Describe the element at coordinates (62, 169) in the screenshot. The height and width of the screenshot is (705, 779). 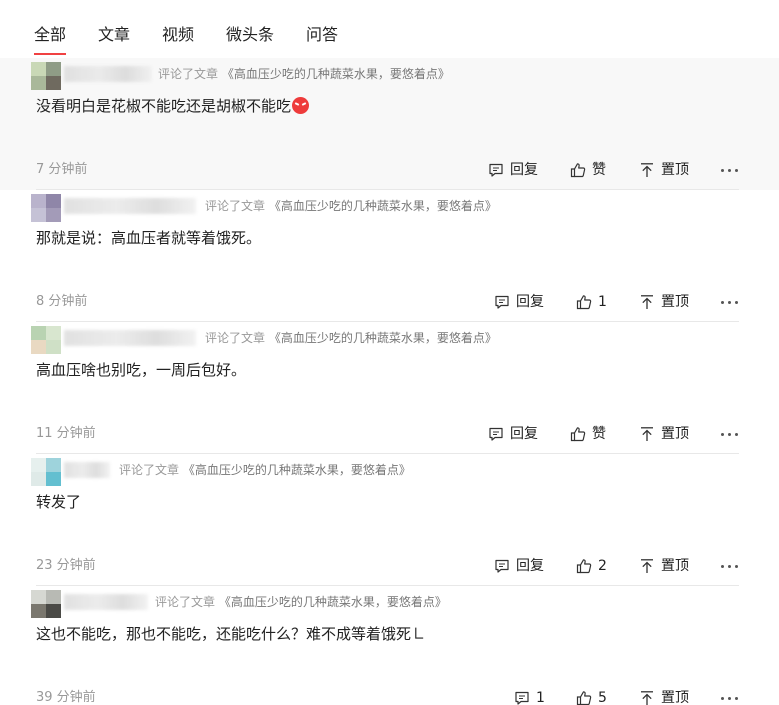
I see `comment-time: 7 分钟前` at that location.